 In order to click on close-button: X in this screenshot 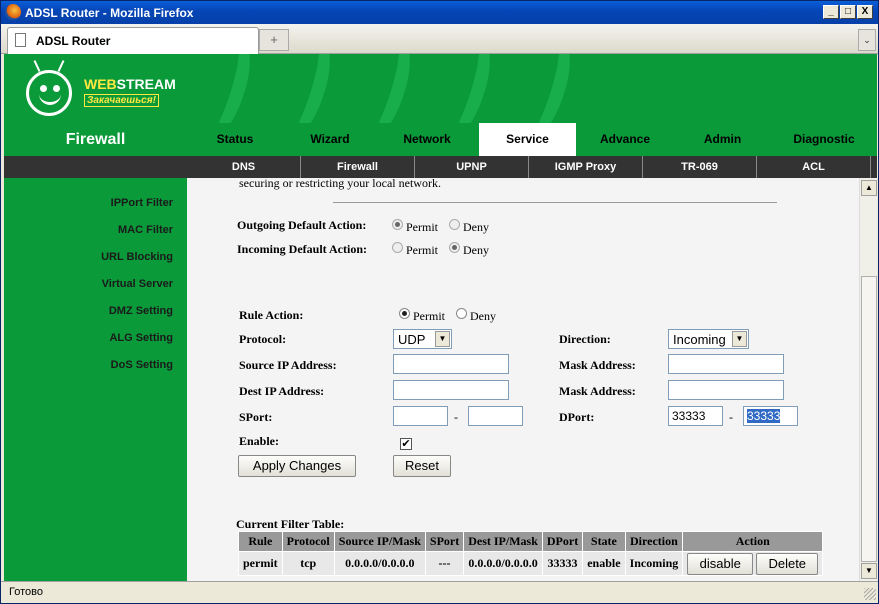, I will do `click(865, 12)`.